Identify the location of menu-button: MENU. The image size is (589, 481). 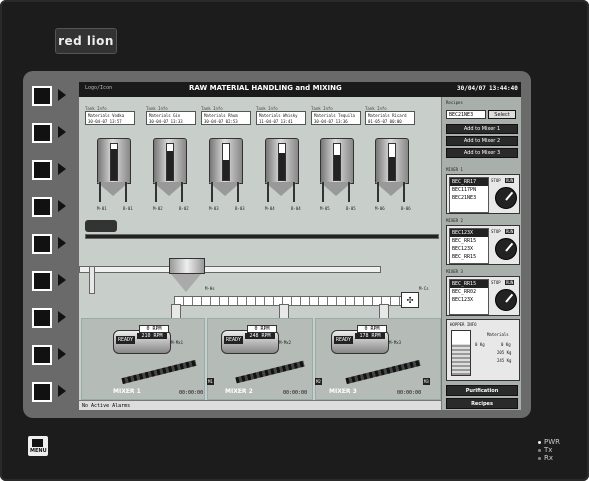
(38, 446).